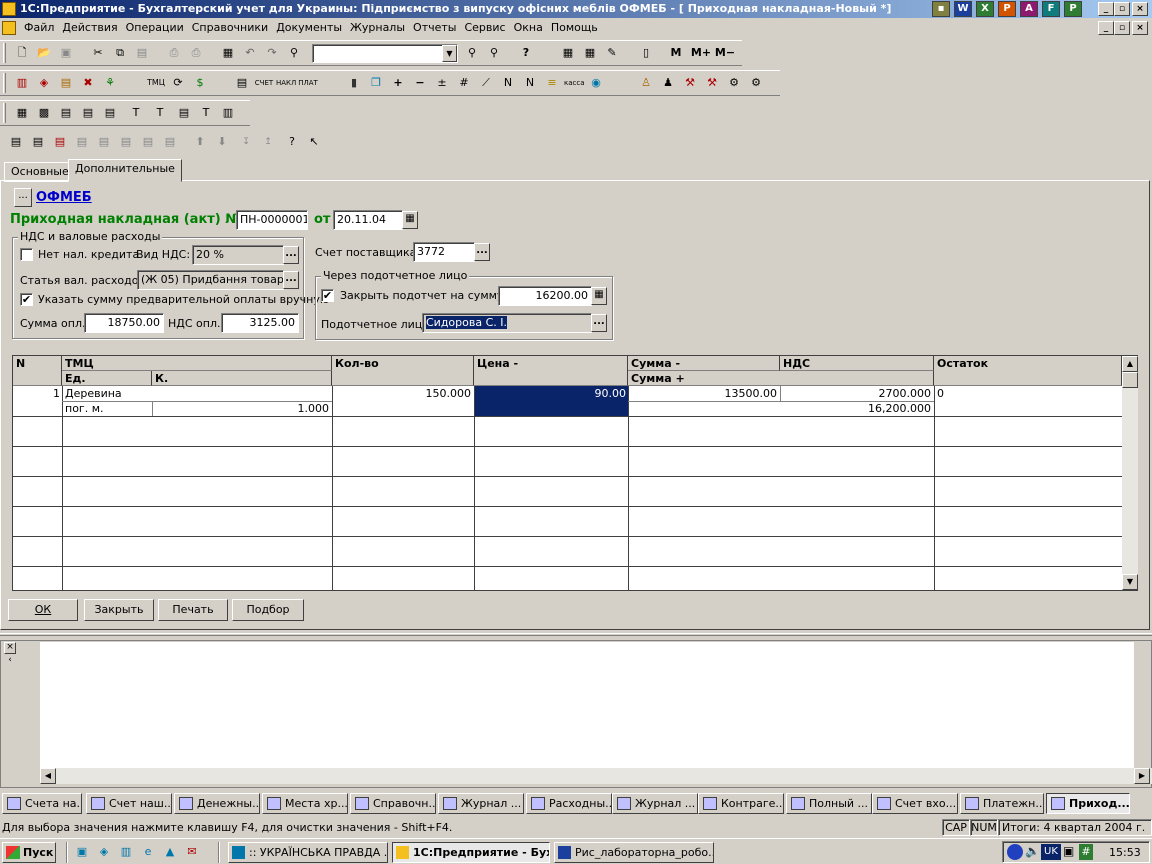  I want to click on chart-of-accounts-icon: ▥, so click(22, 83).